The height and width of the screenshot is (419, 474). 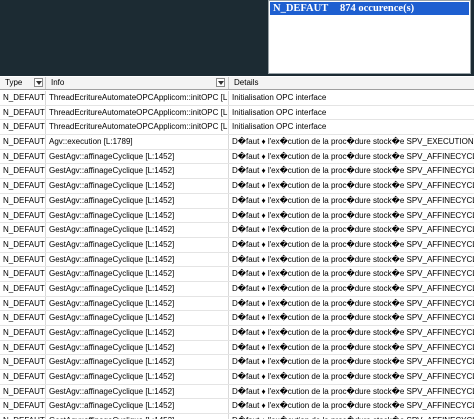 I want to click on selected-list-item: N_DEFAUT 874 occurence(s), so click(x=369, y=8).